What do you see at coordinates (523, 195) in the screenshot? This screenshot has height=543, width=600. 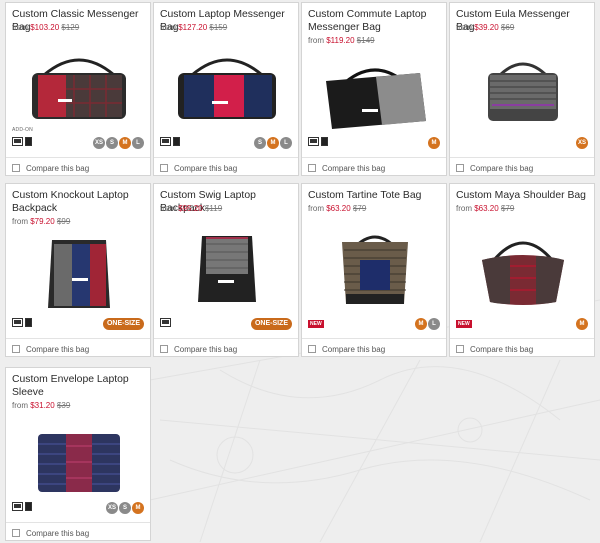 I see `product-title: Custom Maya Shoulder Bag` at bounding box center [523, 195].